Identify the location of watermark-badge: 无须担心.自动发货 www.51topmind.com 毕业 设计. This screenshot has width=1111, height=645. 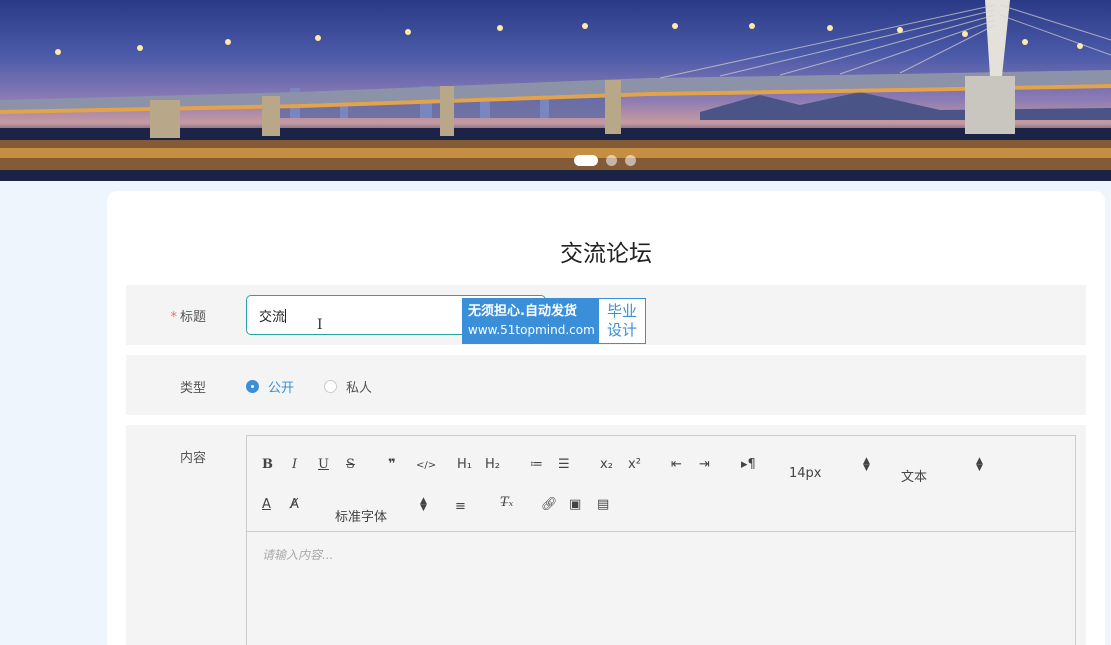
(554, 321).